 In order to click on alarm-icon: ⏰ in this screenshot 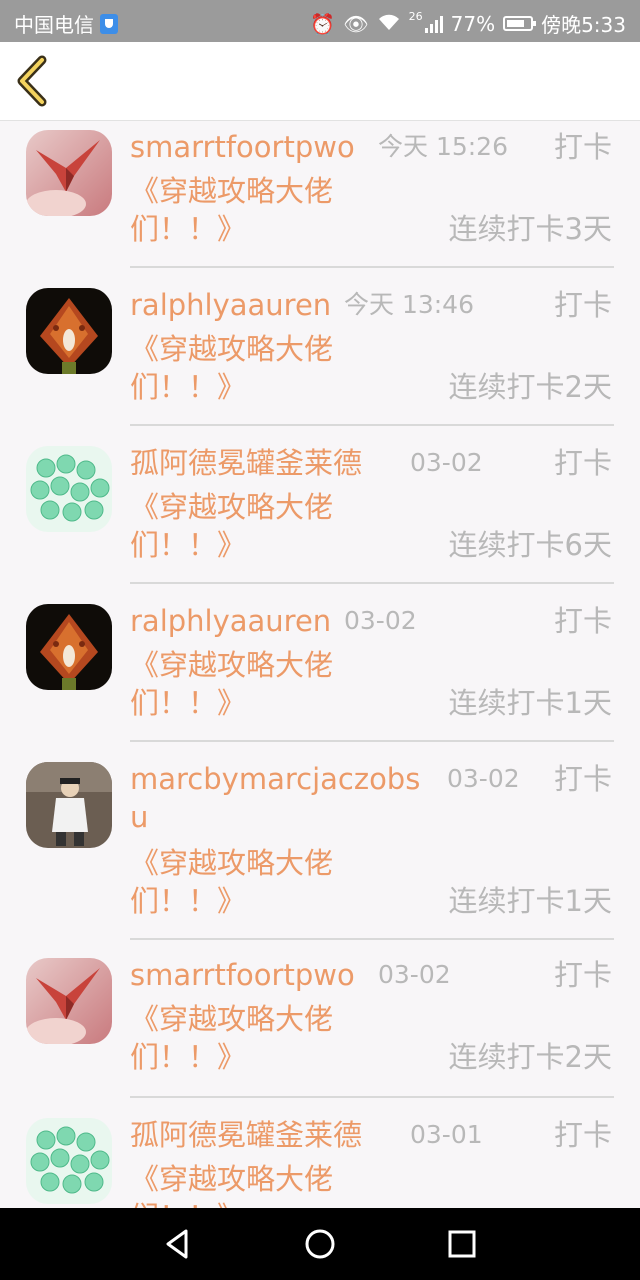, I will do `click(323, 23)`.